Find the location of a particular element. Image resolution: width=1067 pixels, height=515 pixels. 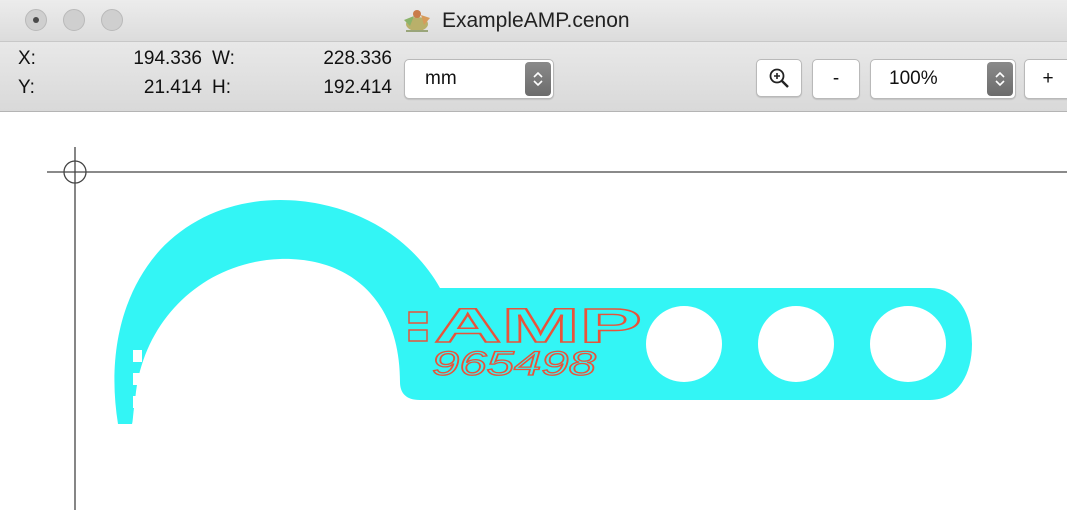

zoom-stepper-icon is located at coordinates (1000, 79).